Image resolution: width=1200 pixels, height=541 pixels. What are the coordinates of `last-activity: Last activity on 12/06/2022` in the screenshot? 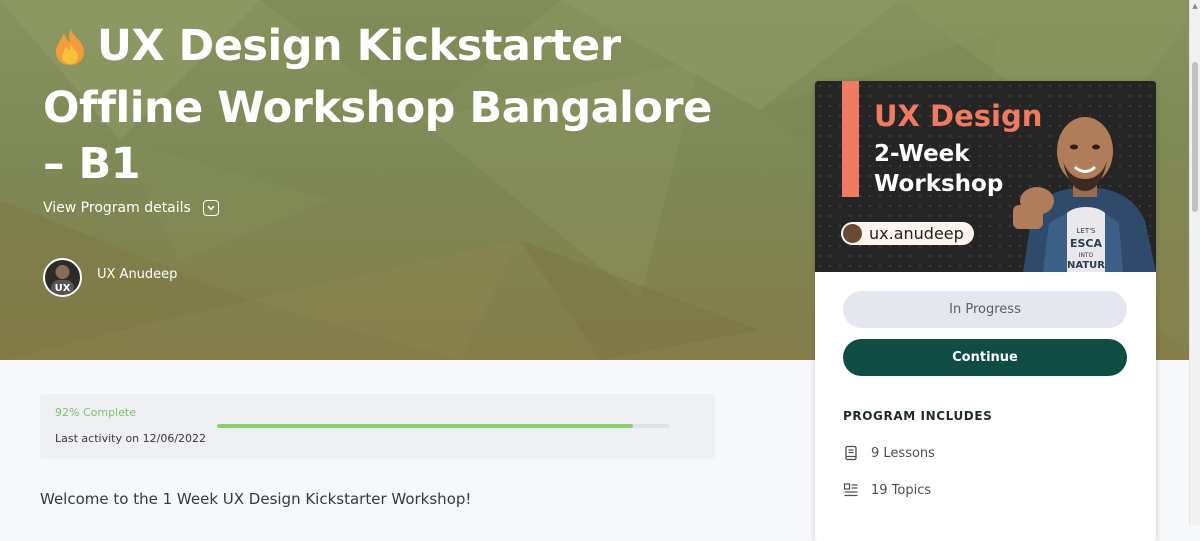 It's located at (131, 438).